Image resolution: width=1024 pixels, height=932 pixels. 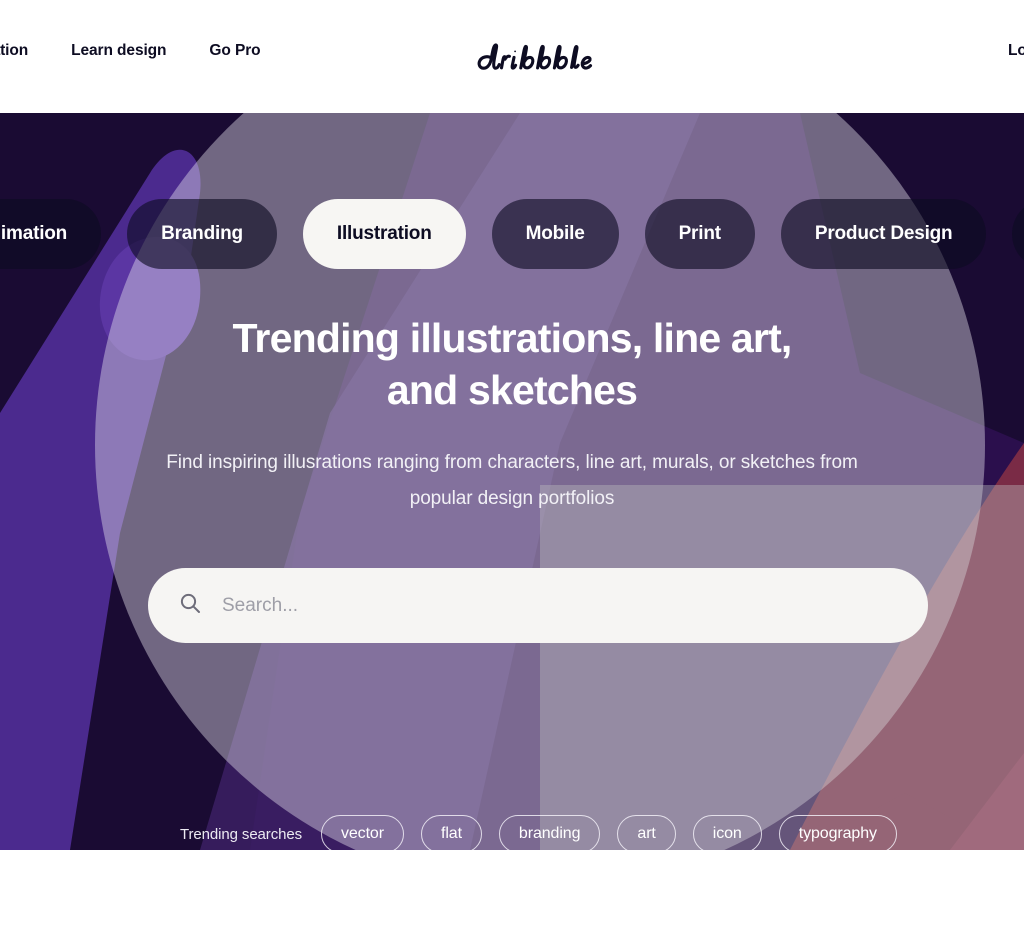 What do you see at coordinates (512, 891) in the screenshot?
I see `page-below-hero` at bounding box center [512, 891].